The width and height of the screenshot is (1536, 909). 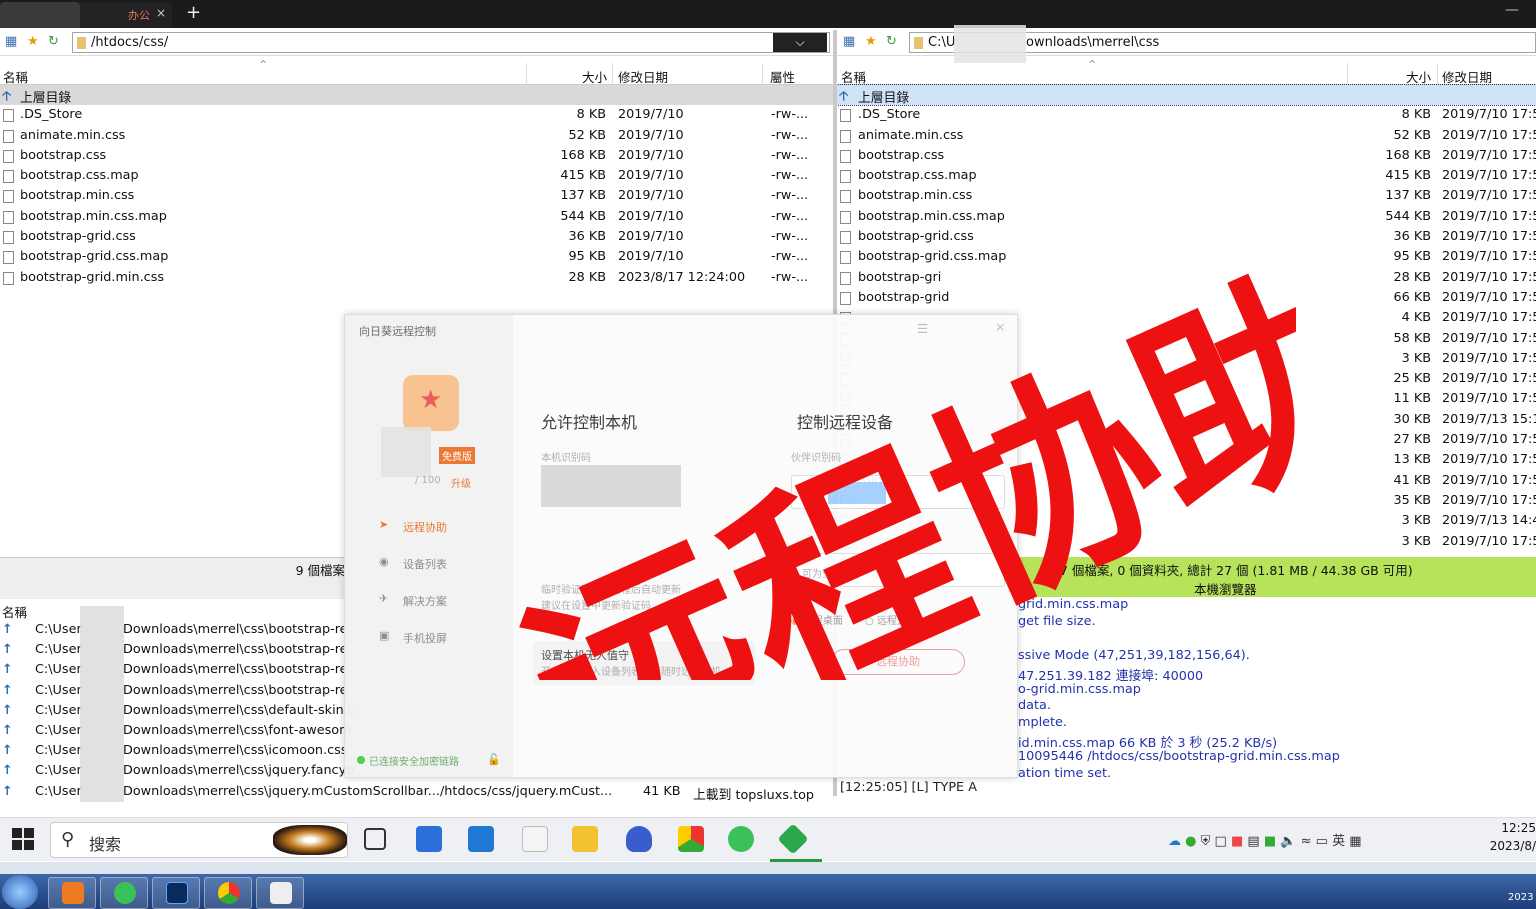 What do you see at coordinates (922, 328) in the screenshot?
I see `menu-icon: ☰` at bounding box center [922, 328].